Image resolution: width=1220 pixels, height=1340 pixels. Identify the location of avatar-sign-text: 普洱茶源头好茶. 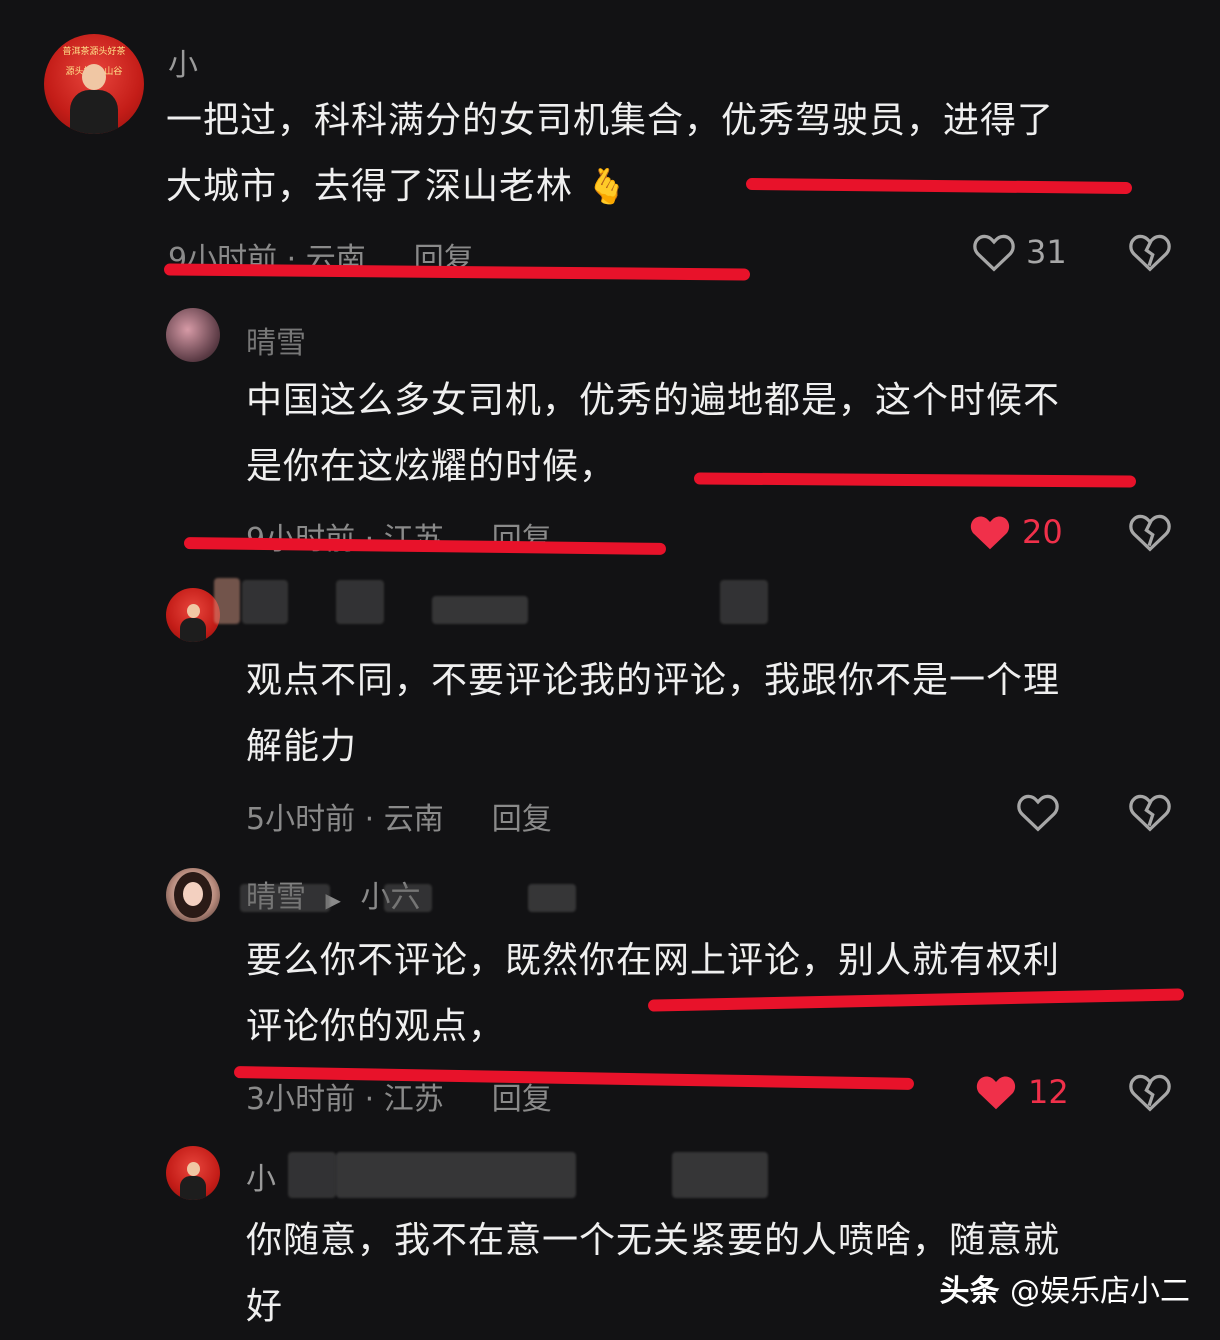
(94, 52).